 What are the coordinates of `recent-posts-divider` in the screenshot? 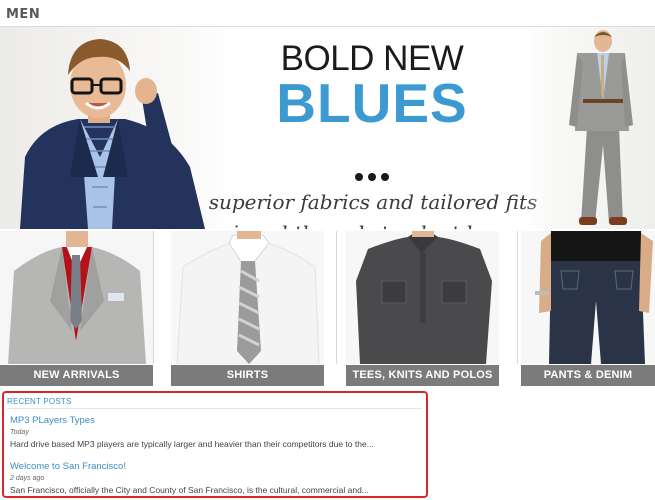 It's located at (214, 408).